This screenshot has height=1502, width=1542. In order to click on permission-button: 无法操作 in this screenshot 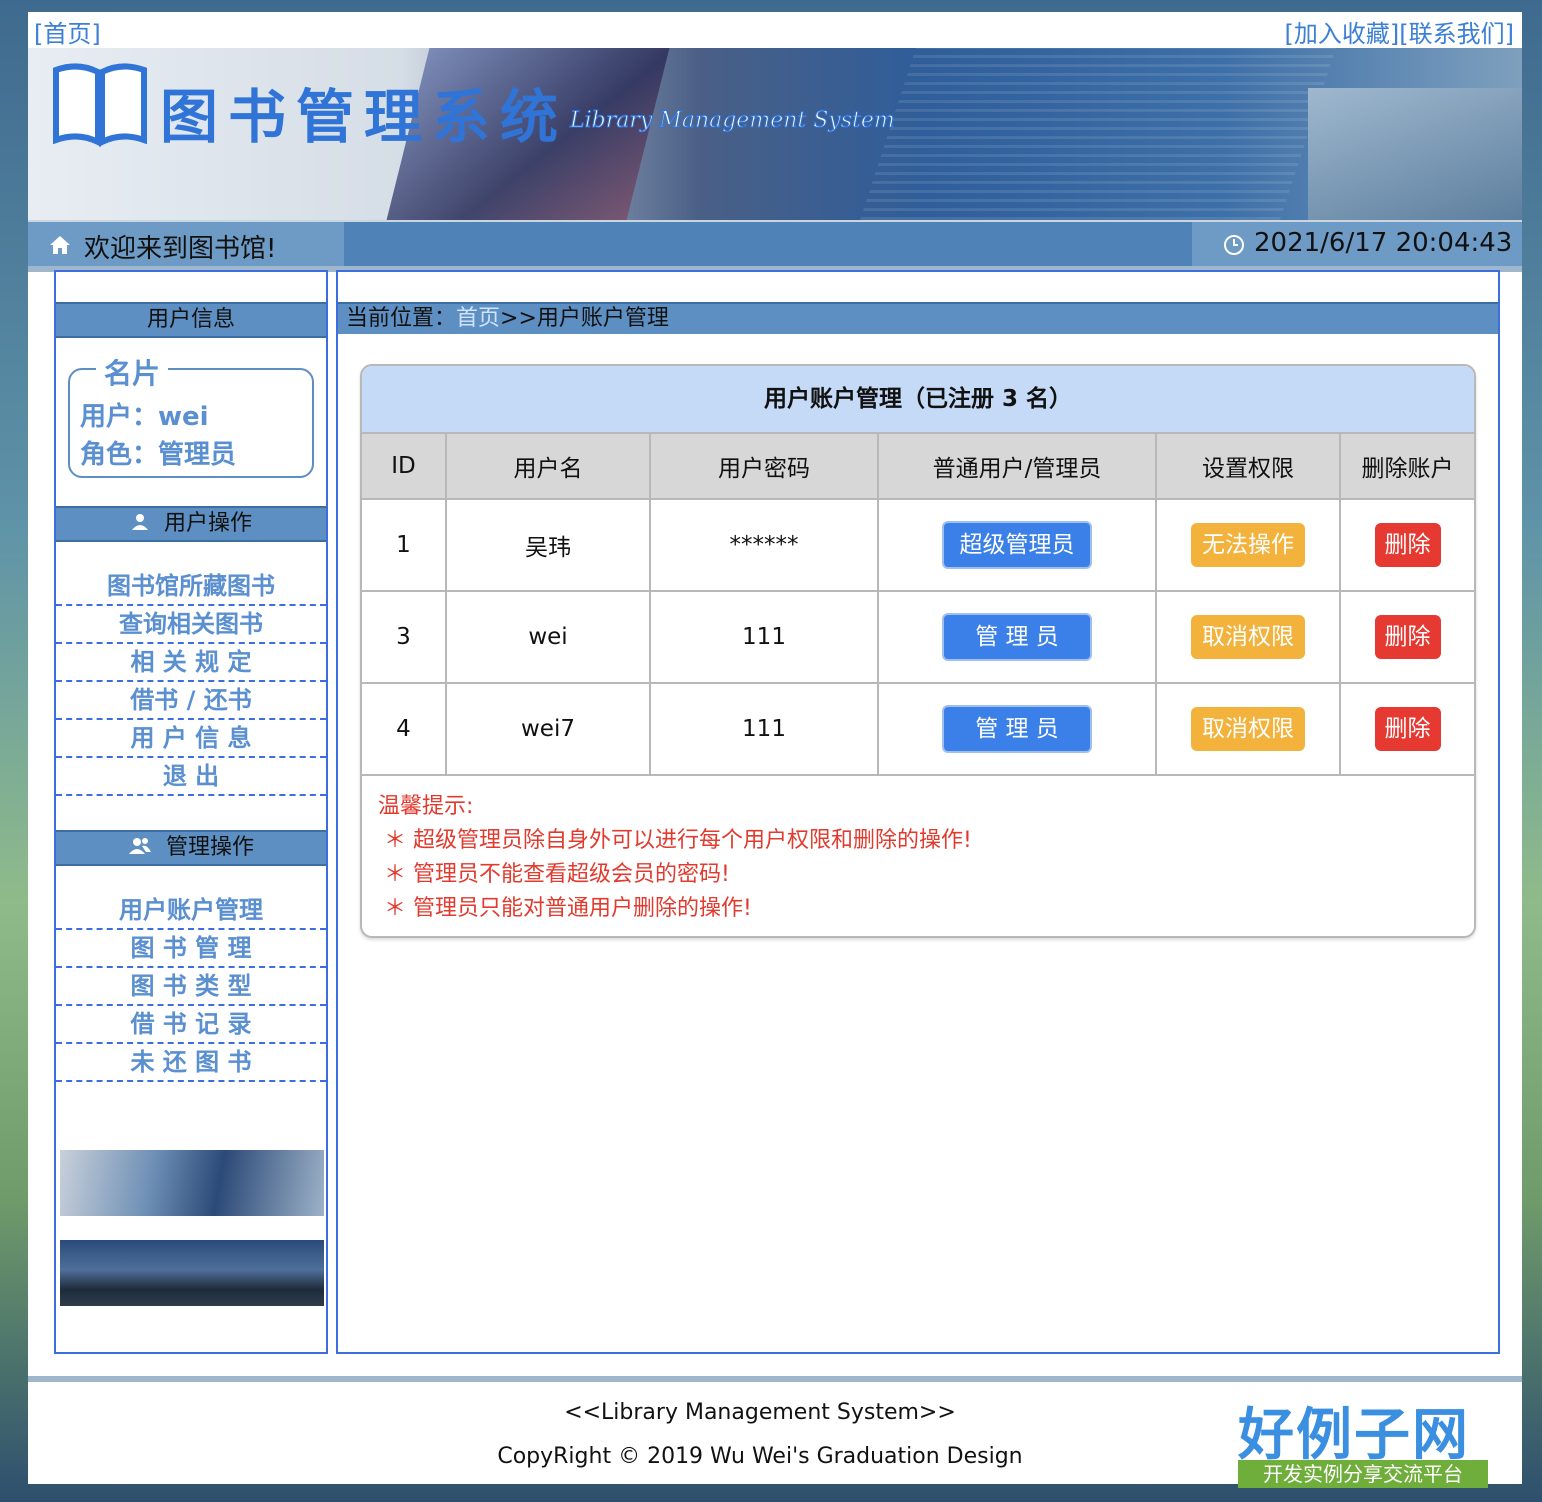, I will do `click(1248, 545)`.